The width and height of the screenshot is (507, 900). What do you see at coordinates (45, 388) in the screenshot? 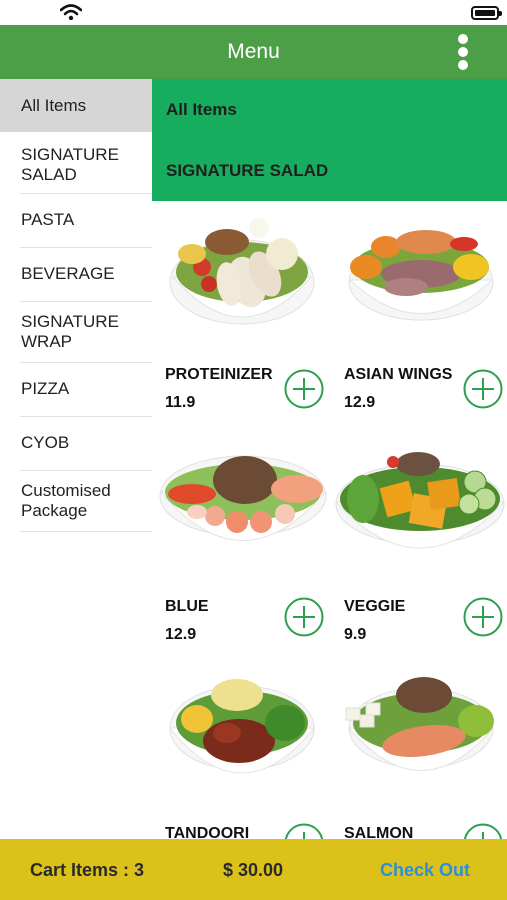
I see `sidebar-item-label: PIZZA` at bounding box center [45, 388].